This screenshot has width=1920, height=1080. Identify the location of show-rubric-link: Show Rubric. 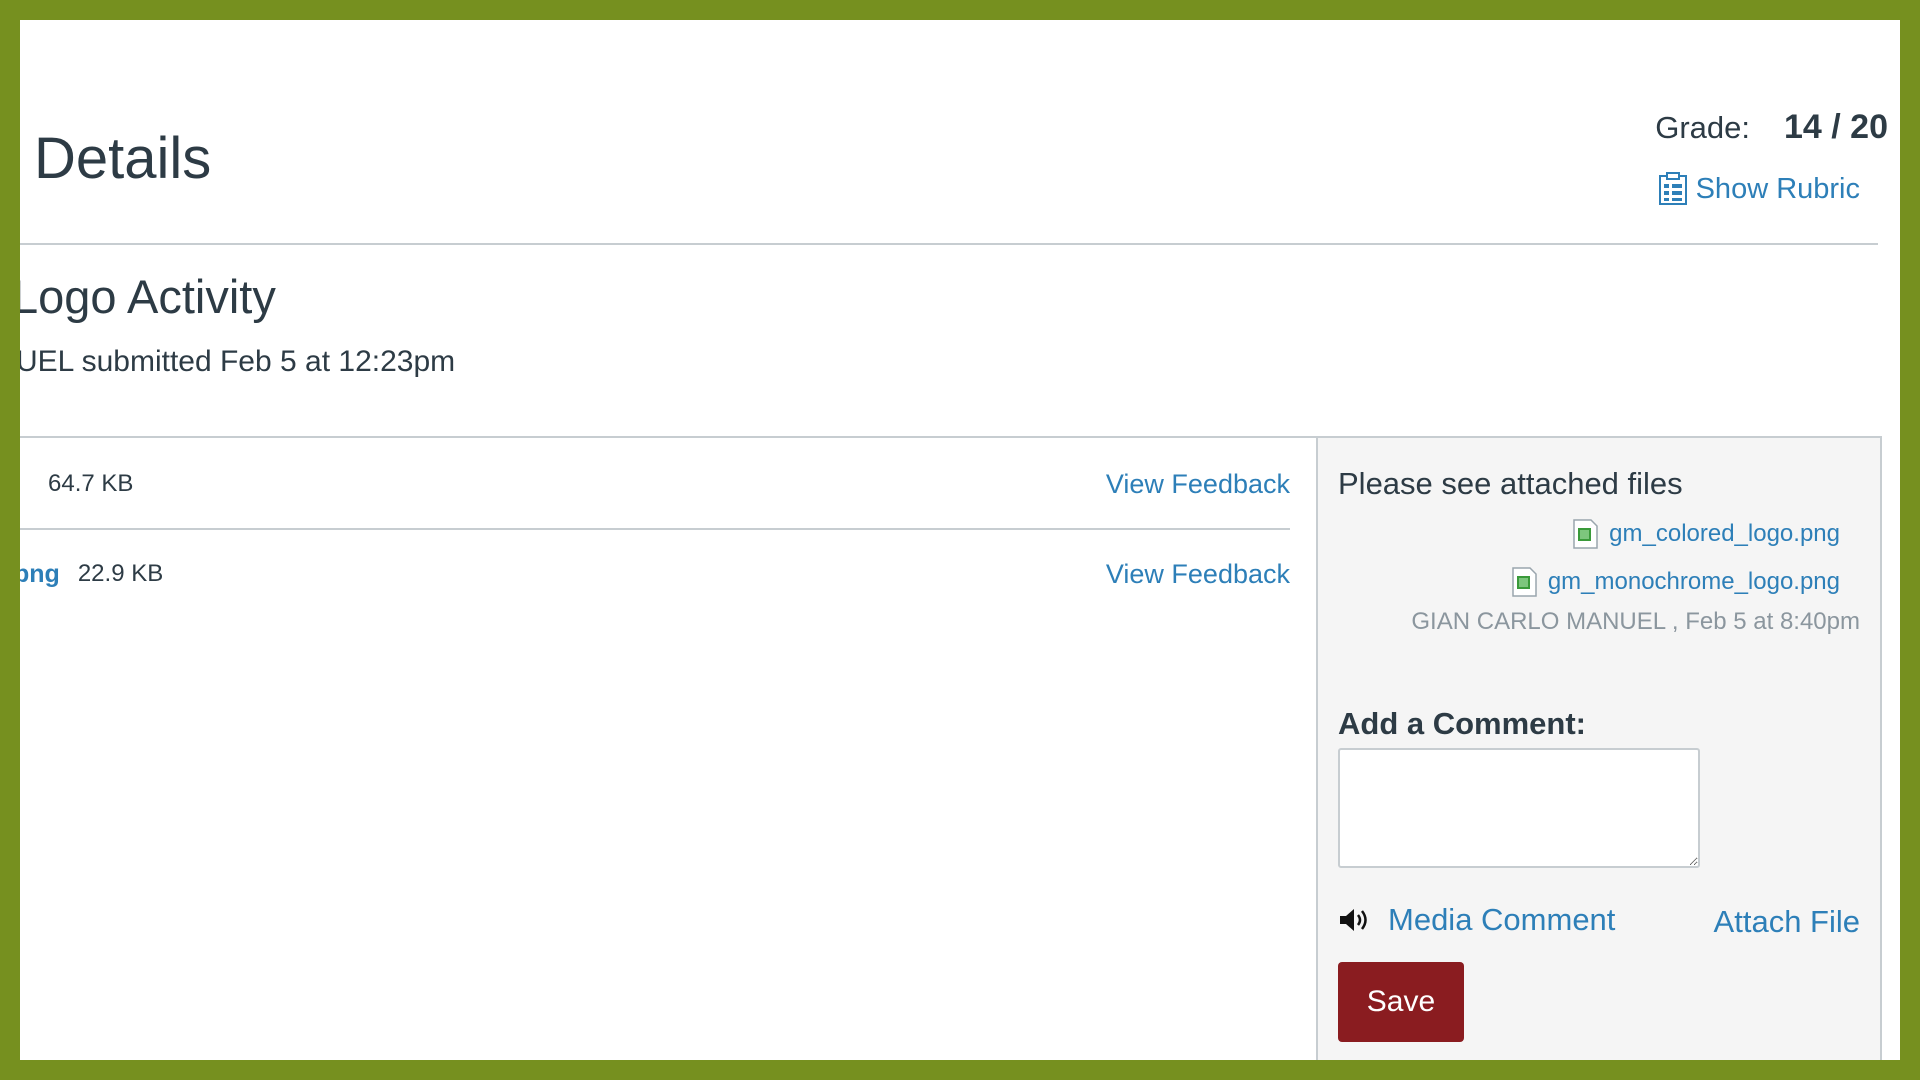
(1759, 189).